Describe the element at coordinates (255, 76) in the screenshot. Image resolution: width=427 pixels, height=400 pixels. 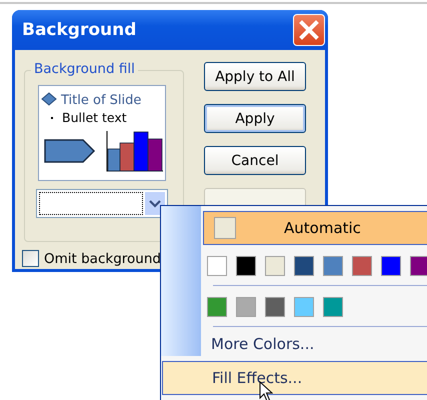
I see `dialog-button: Apply to All` at that location.